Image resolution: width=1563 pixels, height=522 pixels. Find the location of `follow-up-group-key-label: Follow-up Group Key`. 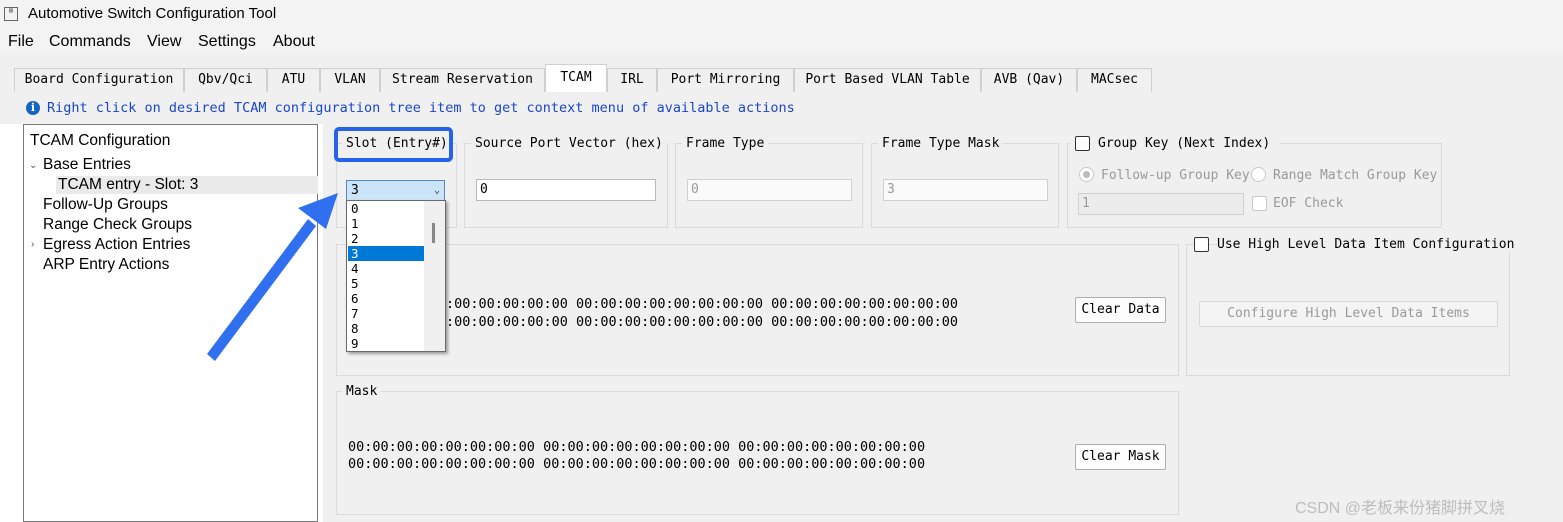

follow-up-group-key-label: Follow-up Group Key is located at coordinates (1175, 175).